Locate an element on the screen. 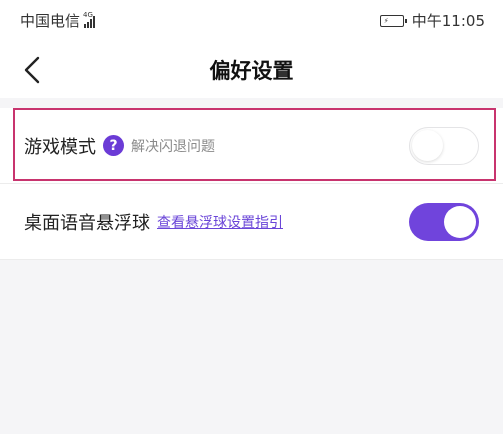 The height and width of the screenshot is (434, 503). game-mode-toggle is located at coordinates (444, 145).